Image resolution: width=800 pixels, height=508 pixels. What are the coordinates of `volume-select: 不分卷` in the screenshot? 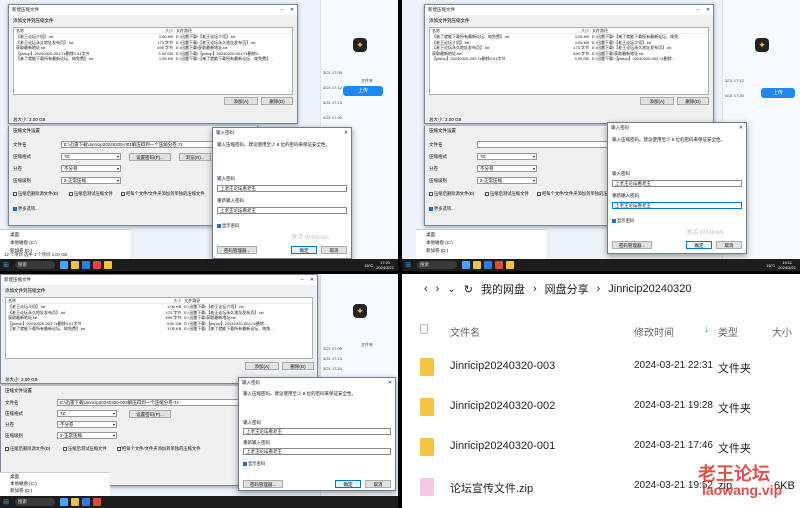 It's located at (507, 168).